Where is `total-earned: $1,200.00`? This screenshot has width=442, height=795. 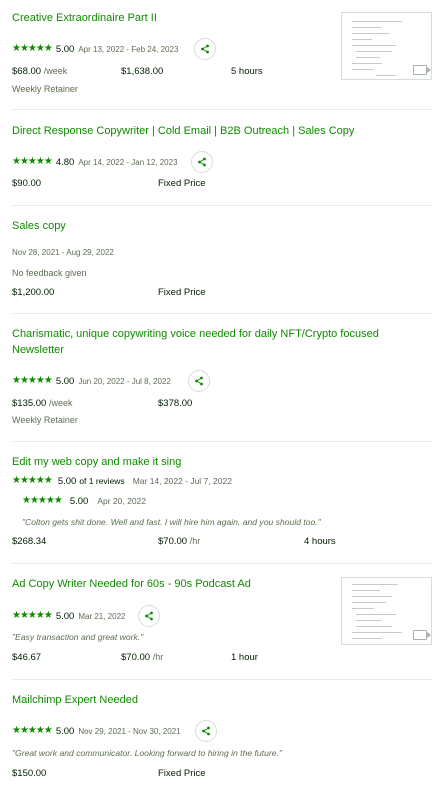
total-earned: $1,200.00 is located at coordinates (33, 292).